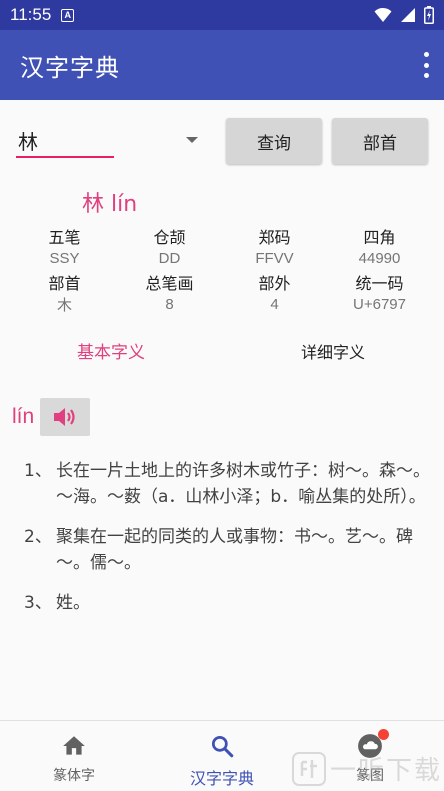 The width and height of the screenshot is (444, 791). I want to click on watermark-logo-icon, so click(308, 768).